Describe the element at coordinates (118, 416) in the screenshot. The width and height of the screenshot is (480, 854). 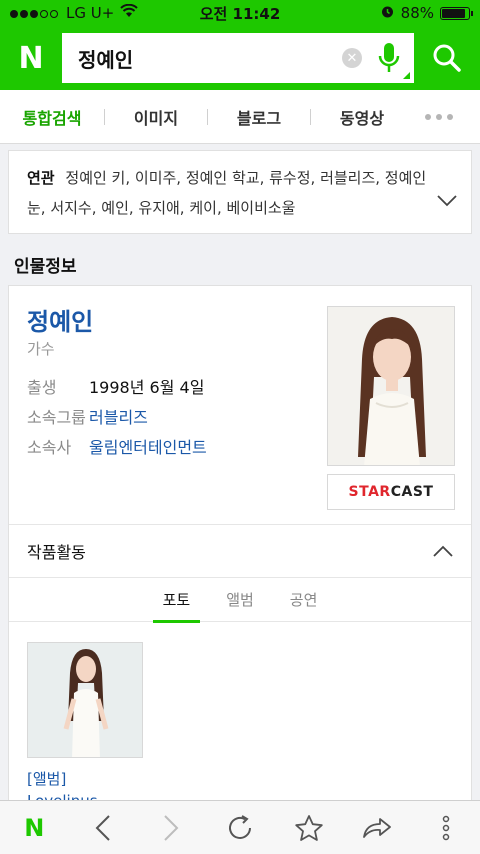
I see `group-link: 러블리즈` at that location.